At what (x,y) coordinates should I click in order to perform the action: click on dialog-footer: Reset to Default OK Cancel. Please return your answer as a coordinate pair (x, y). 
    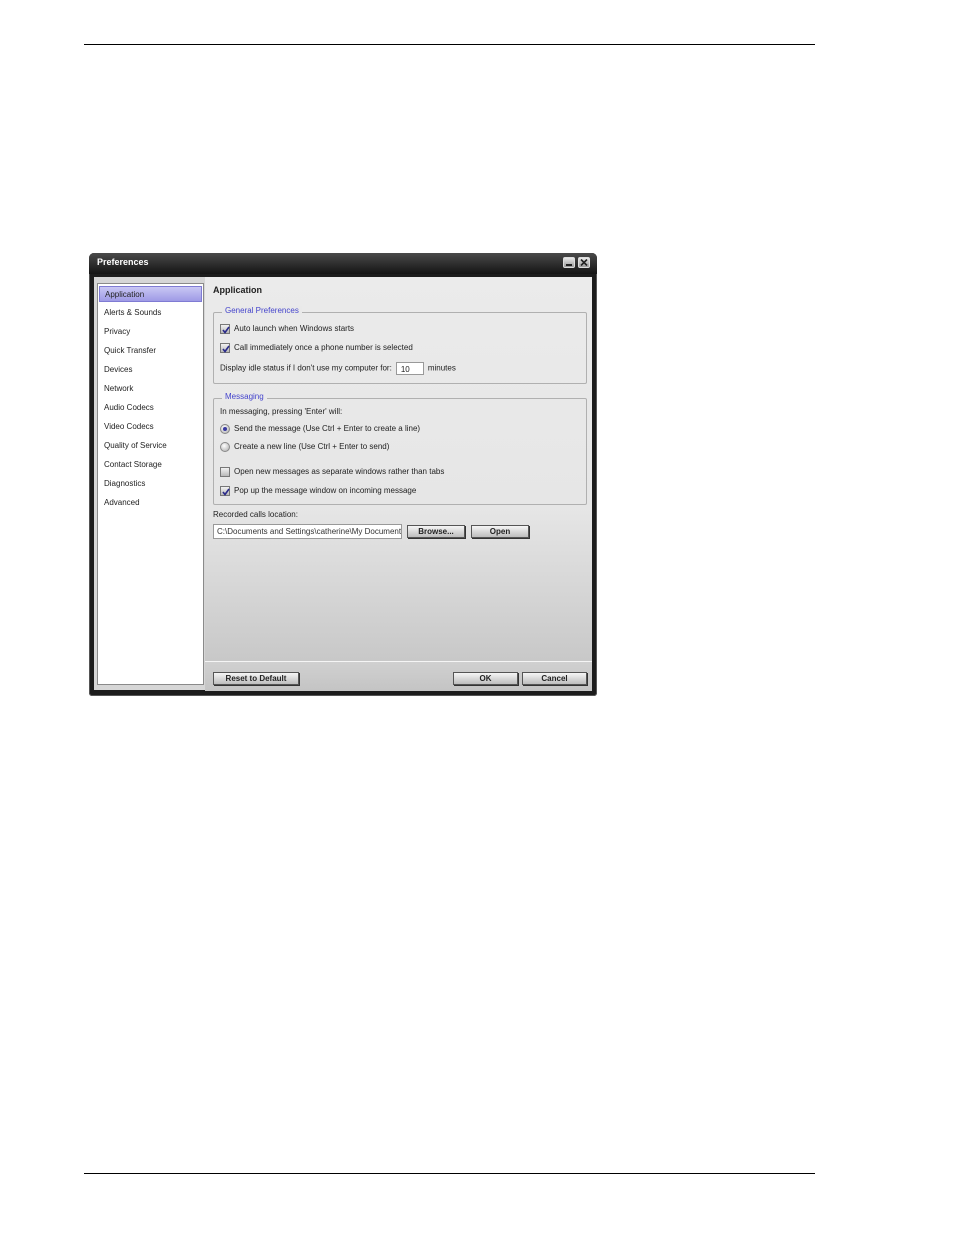
    Looking at the image, I should click on (398, 676).